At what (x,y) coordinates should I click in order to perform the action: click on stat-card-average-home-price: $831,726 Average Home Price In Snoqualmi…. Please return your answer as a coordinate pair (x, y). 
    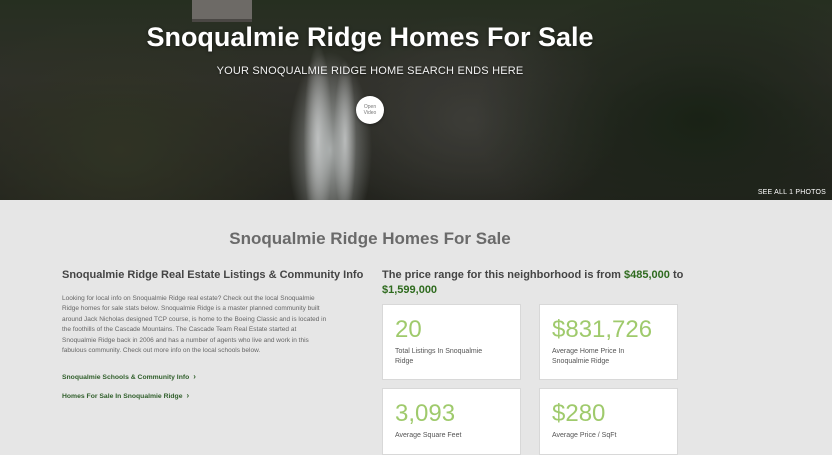
    Looking at the image, I should click on (608, 342).